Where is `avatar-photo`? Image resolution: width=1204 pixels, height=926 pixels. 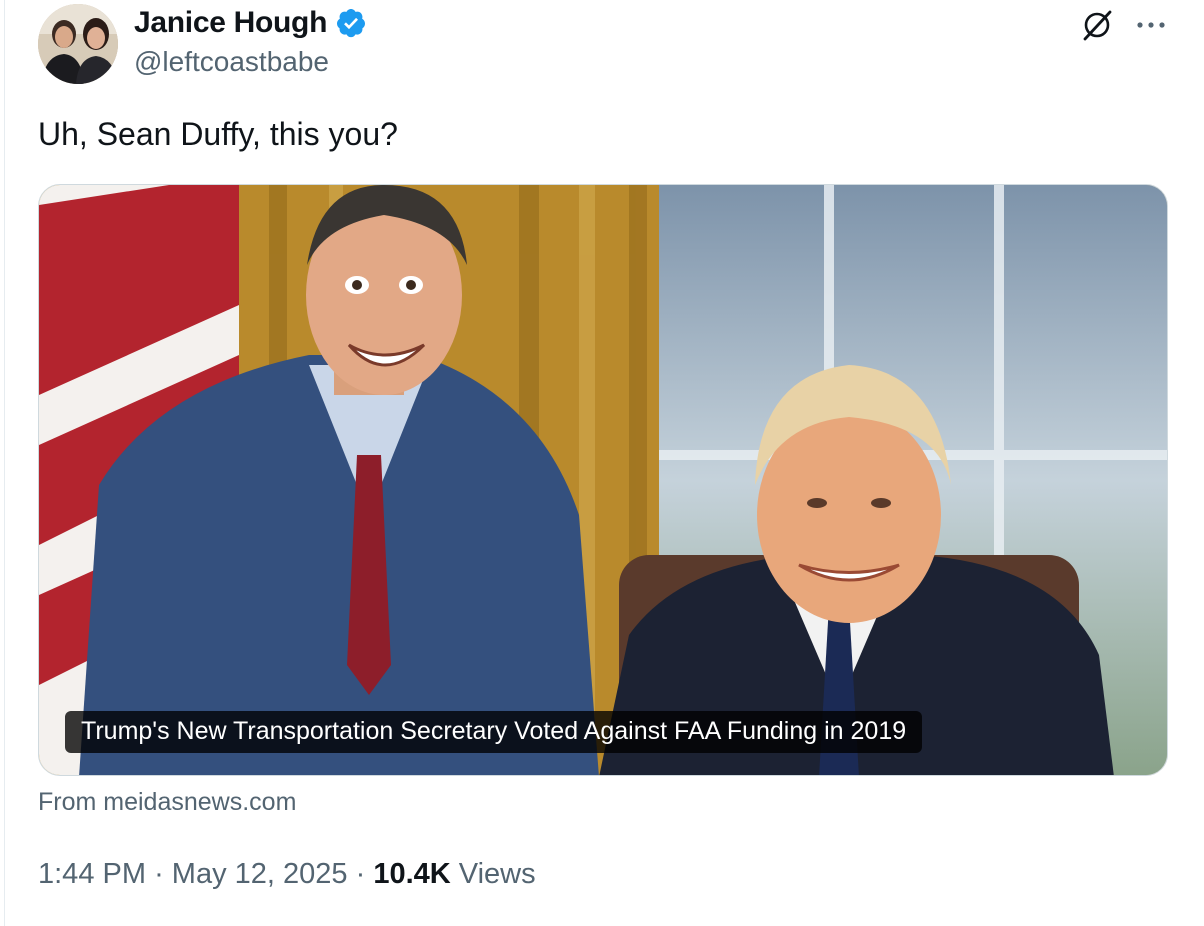 avatar-photo is located at coordinates (78, 44).